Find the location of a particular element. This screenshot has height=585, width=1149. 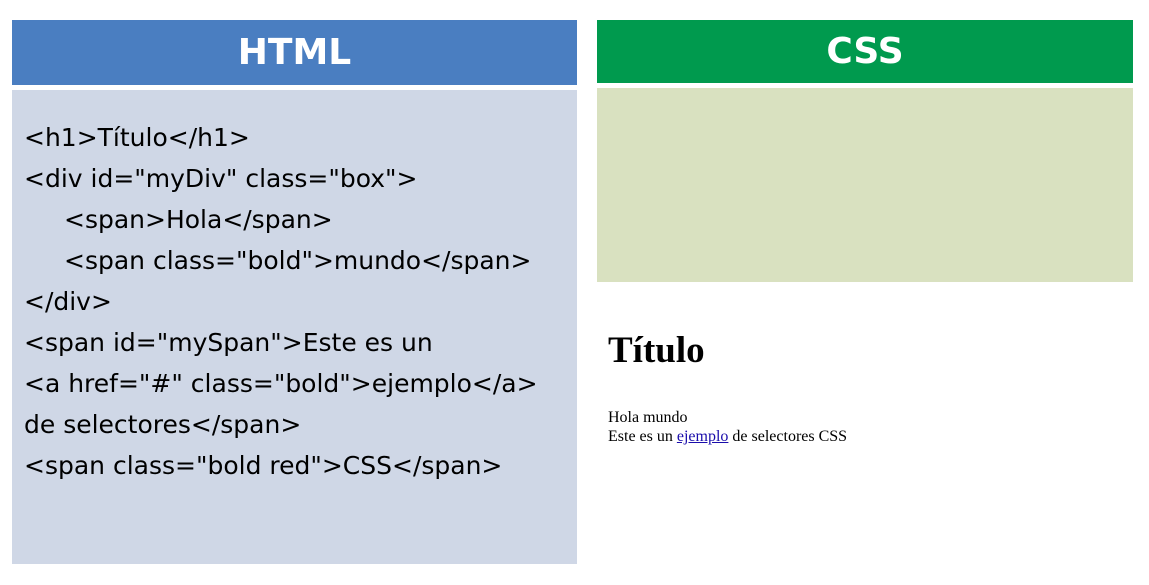

code-line: de selectores</span> is located at coordinates (163, 424).